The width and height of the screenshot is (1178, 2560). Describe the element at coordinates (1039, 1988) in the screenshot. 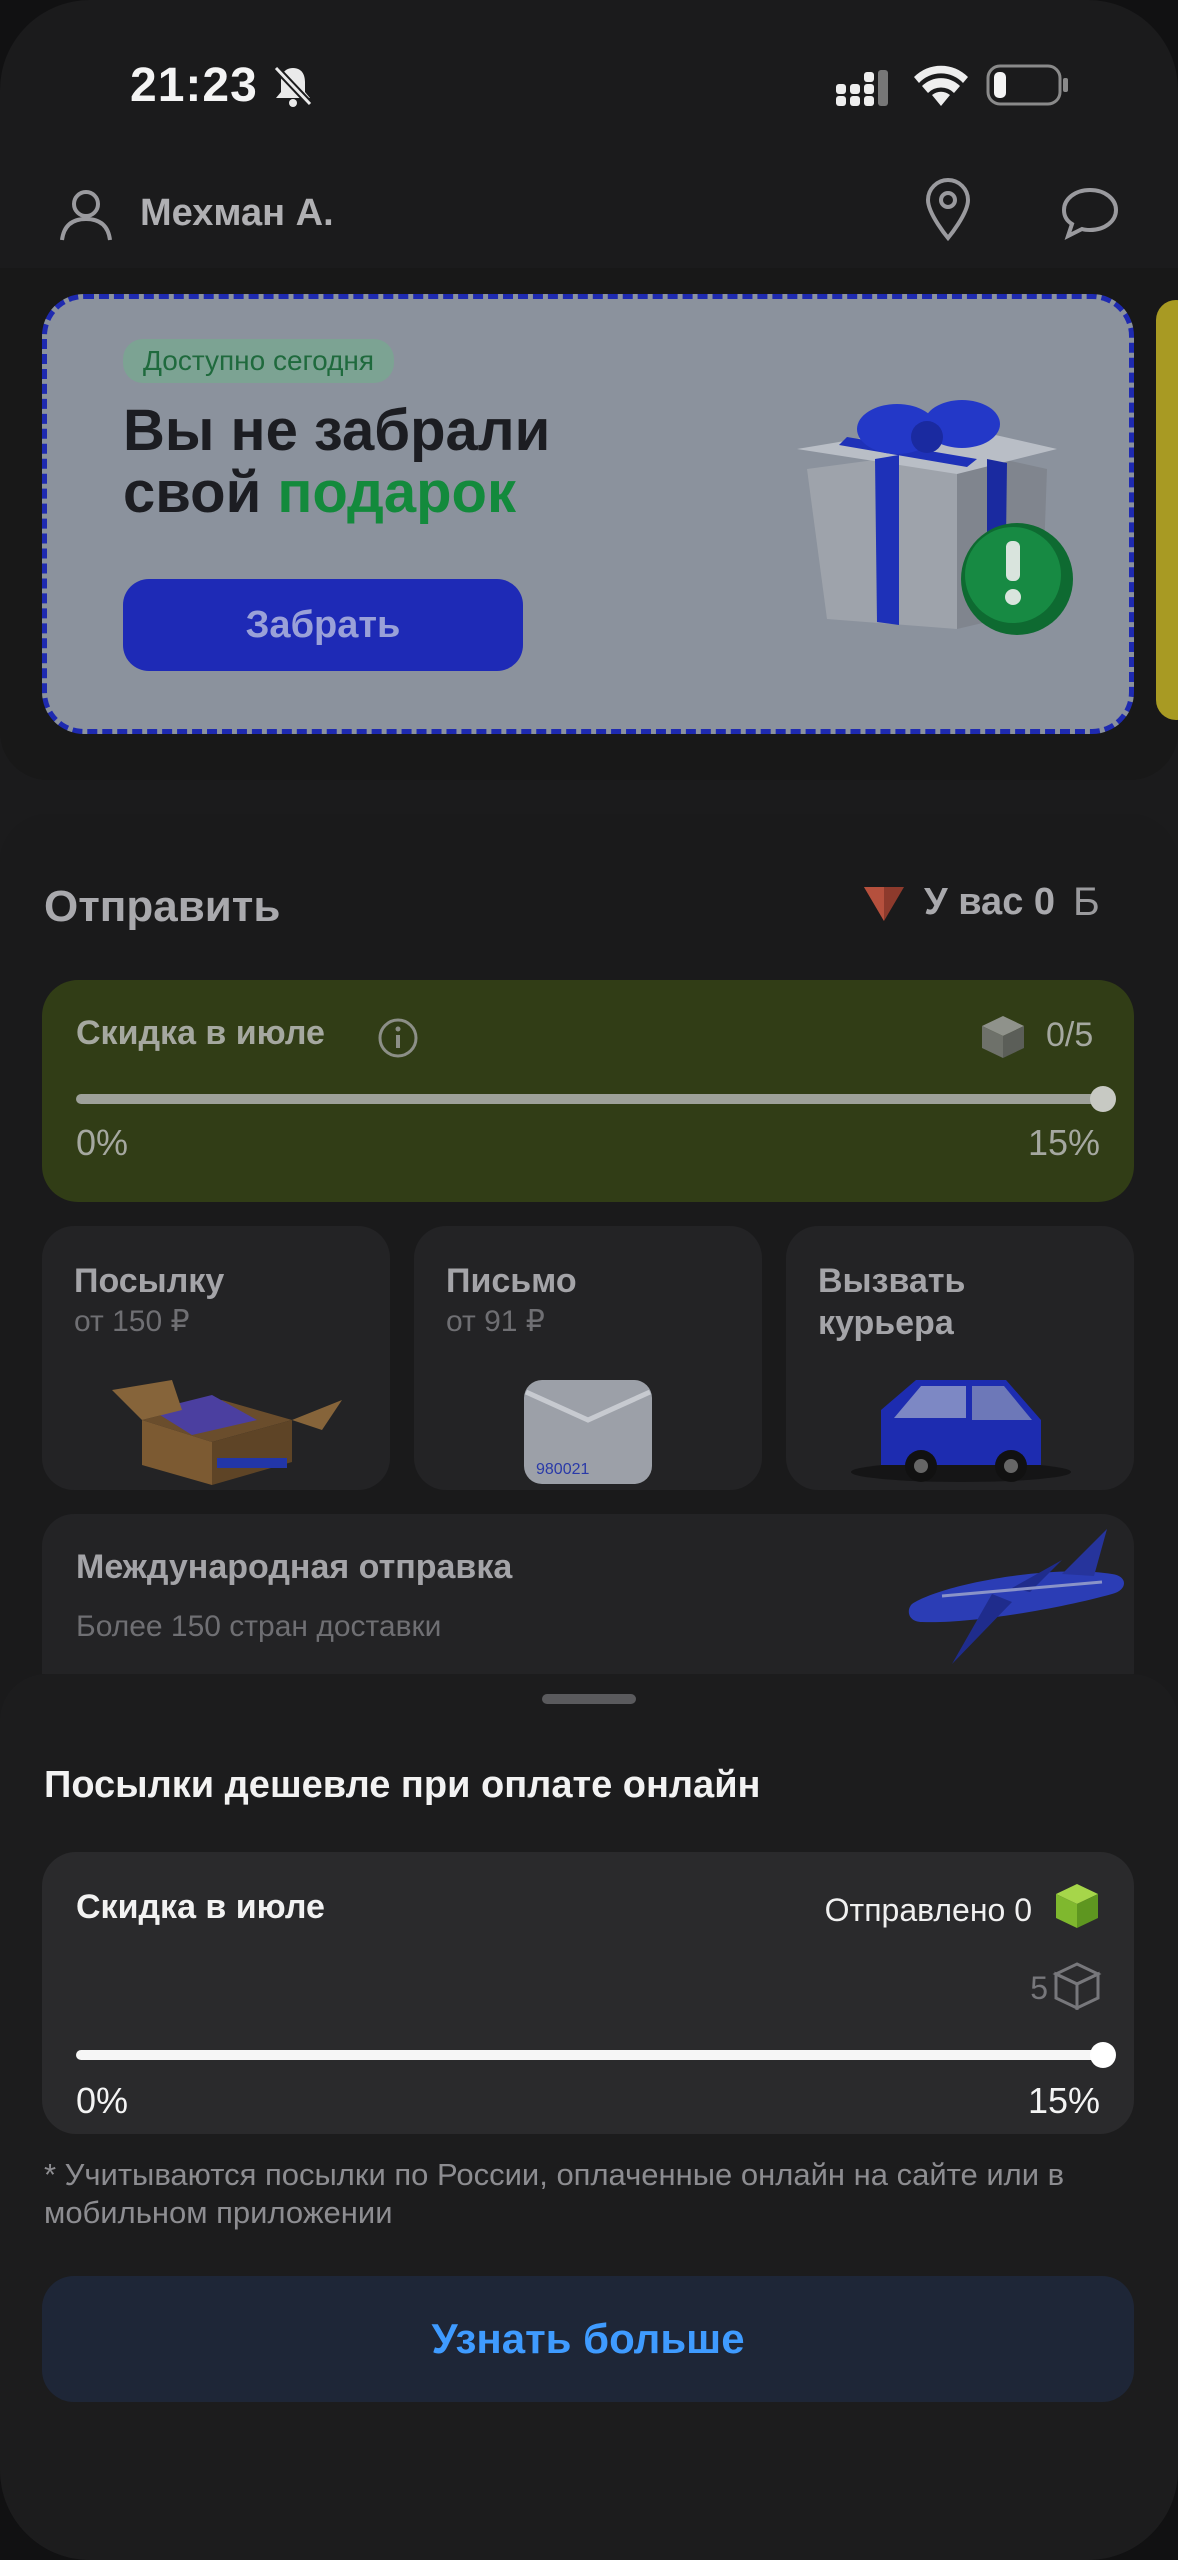

I see `target-count: 5` at that location.